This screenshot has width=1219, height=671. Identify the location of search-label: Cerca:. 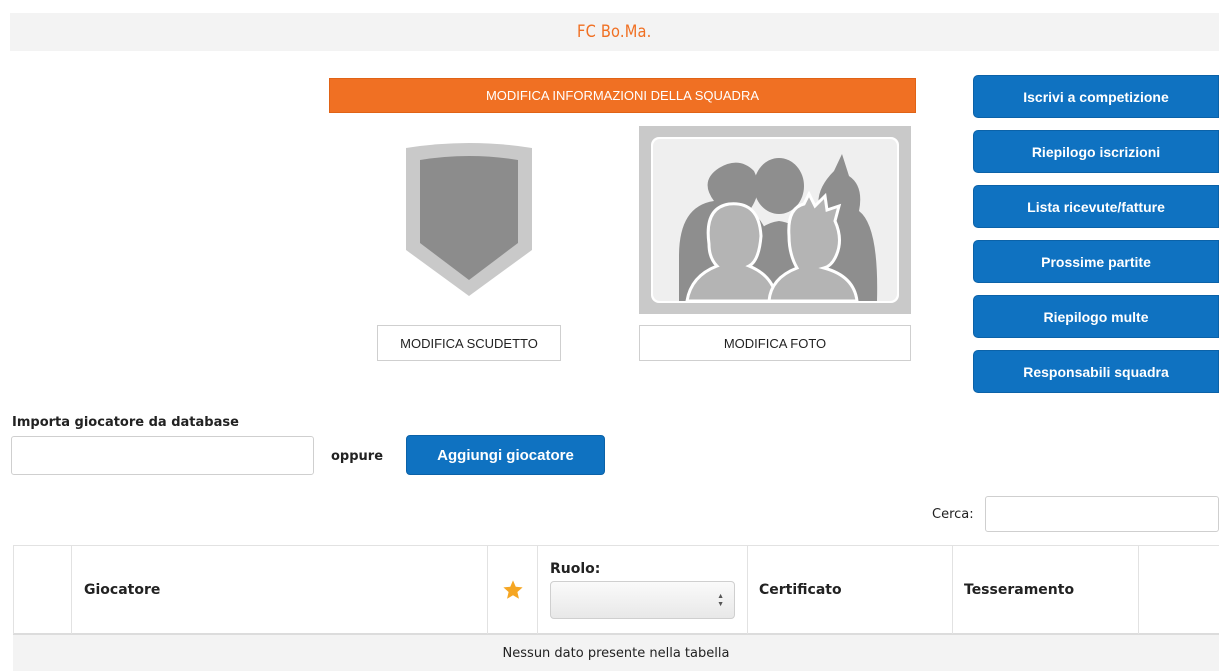
(953, 514).